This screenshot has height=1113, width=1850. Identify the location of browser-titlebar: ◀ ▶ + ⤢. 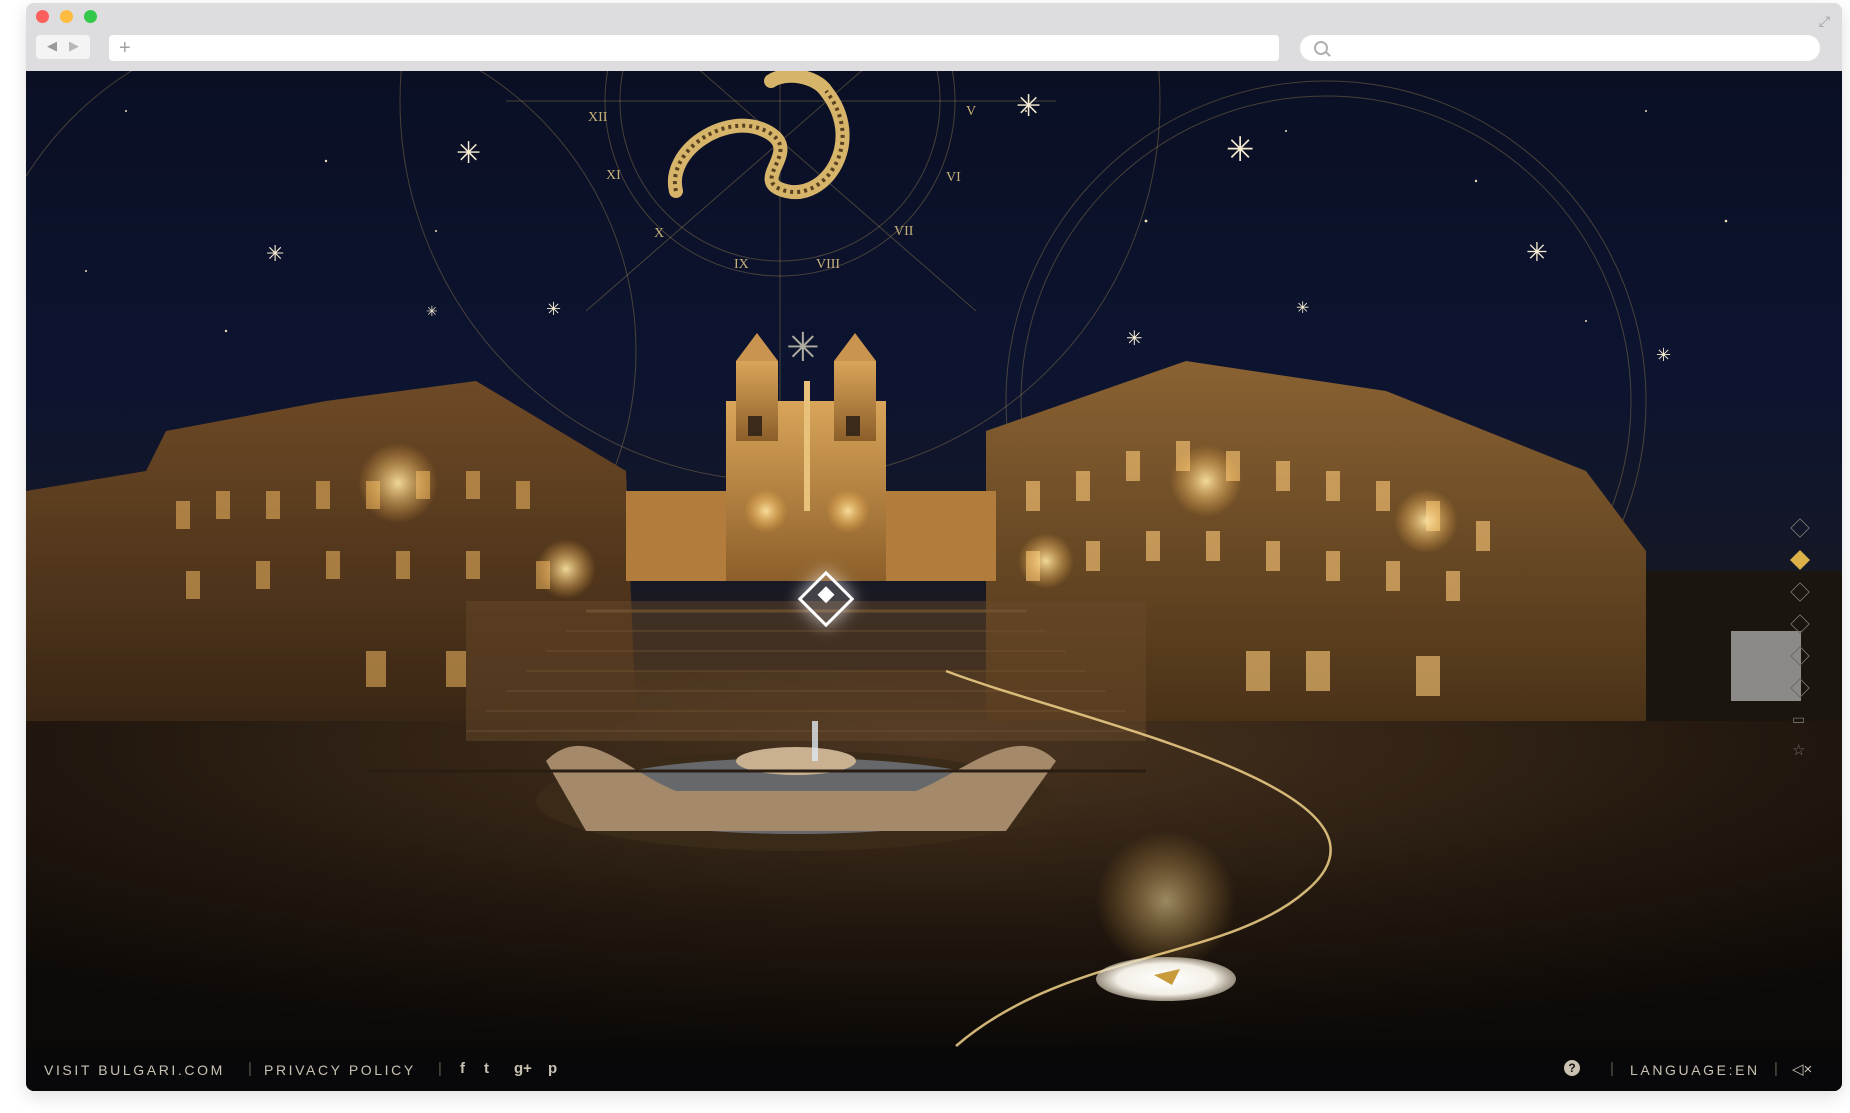
(934, 37).